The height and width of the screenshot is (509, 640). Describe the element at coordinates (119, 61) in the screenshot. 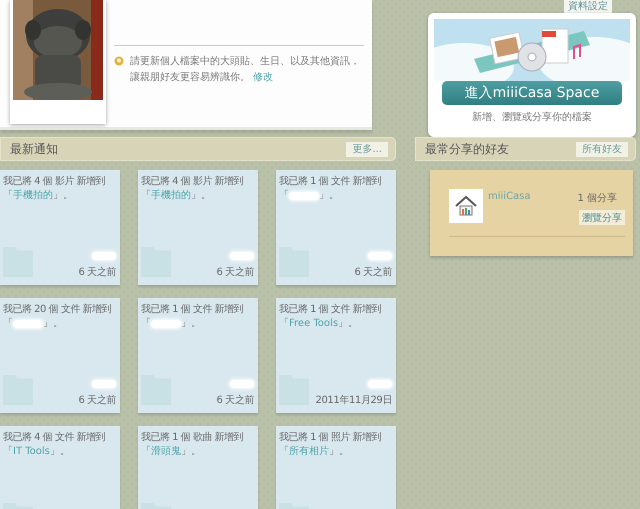

I see `info-icon` at that location.